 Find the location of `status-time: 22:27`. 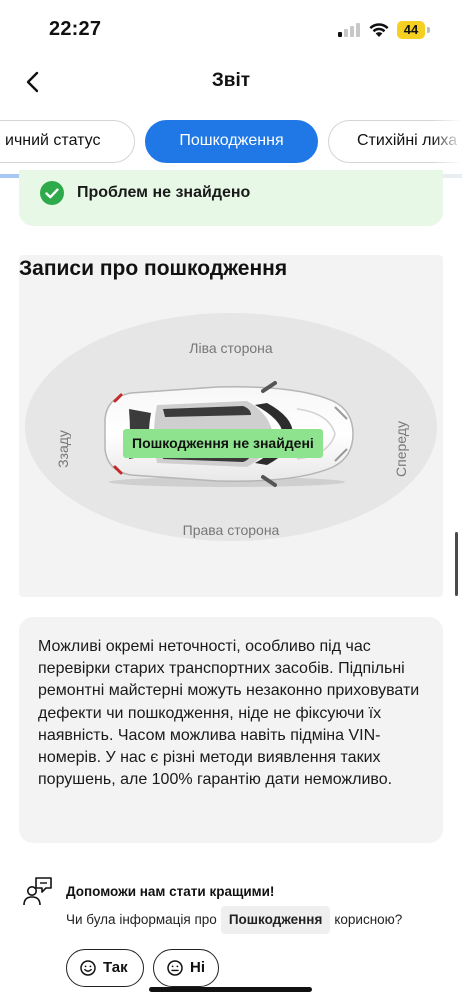

status-time: 22:27 is located at coordinates (75, 29).